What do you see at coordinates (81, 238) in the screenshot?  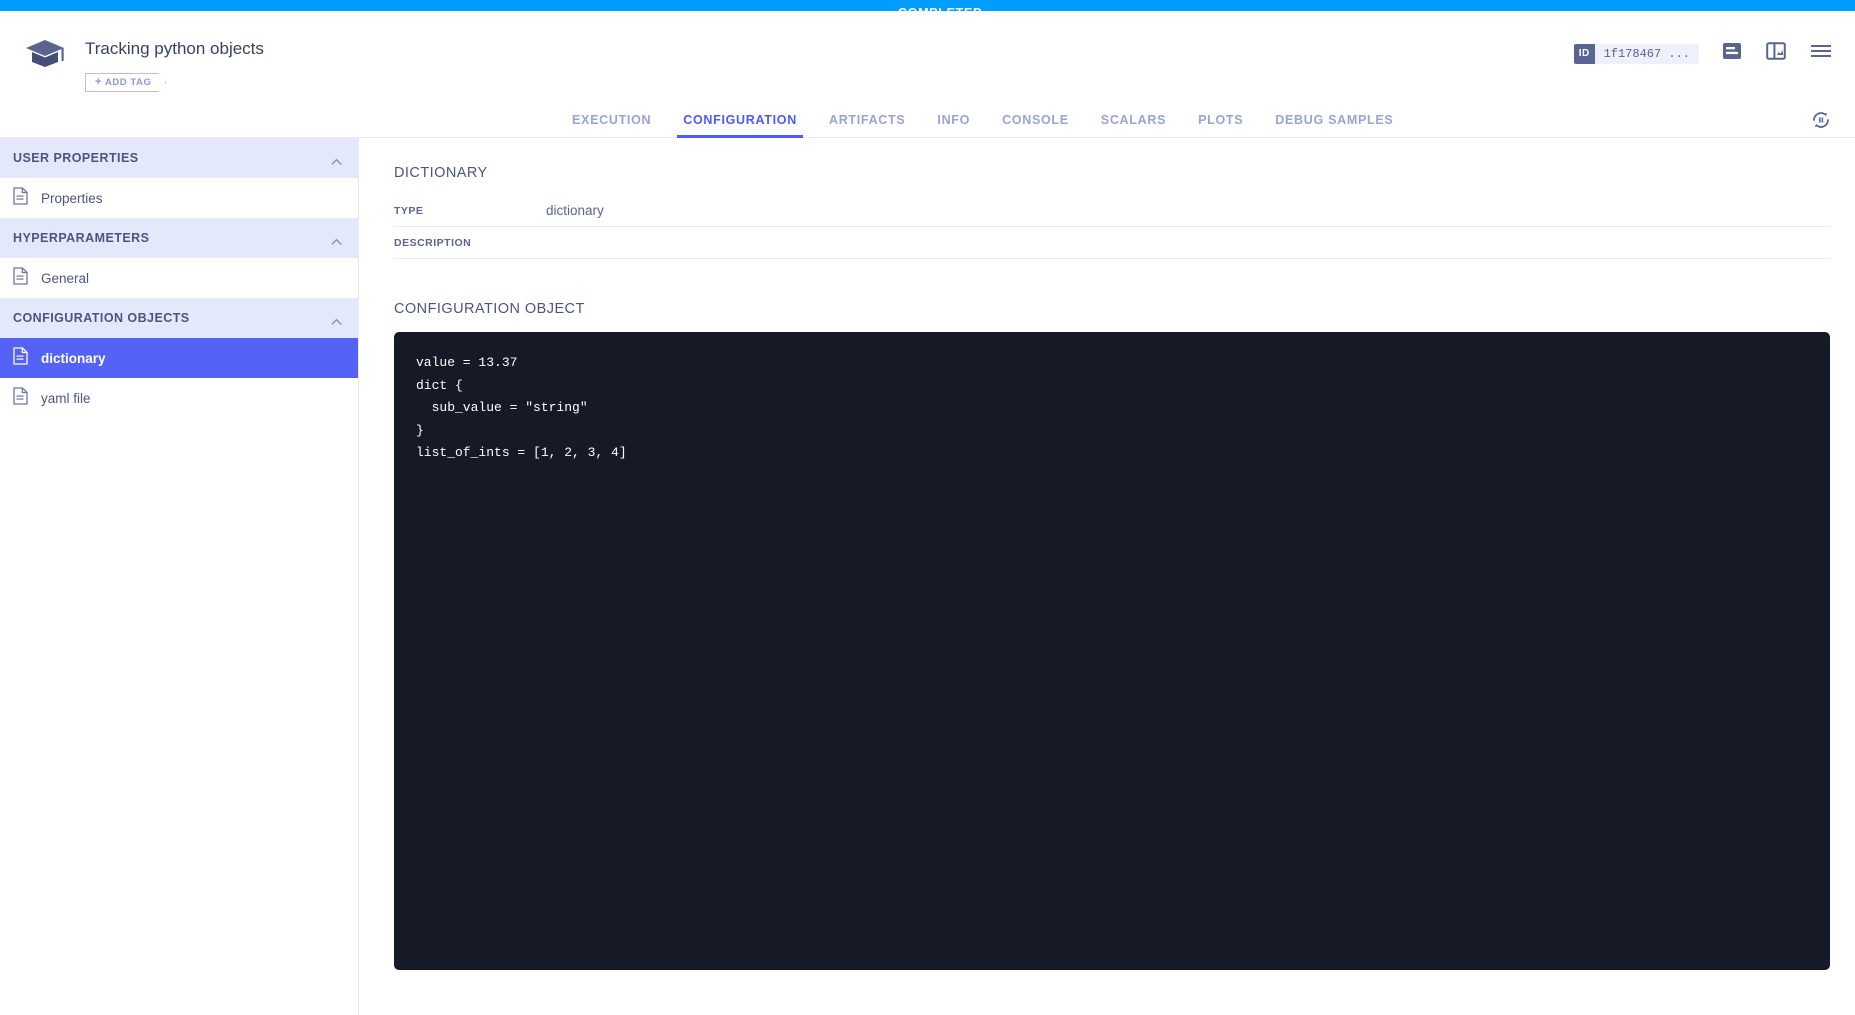 I see `sidebar-section-label: HYPERPARAMETERS` at bounding box center [81, 238].